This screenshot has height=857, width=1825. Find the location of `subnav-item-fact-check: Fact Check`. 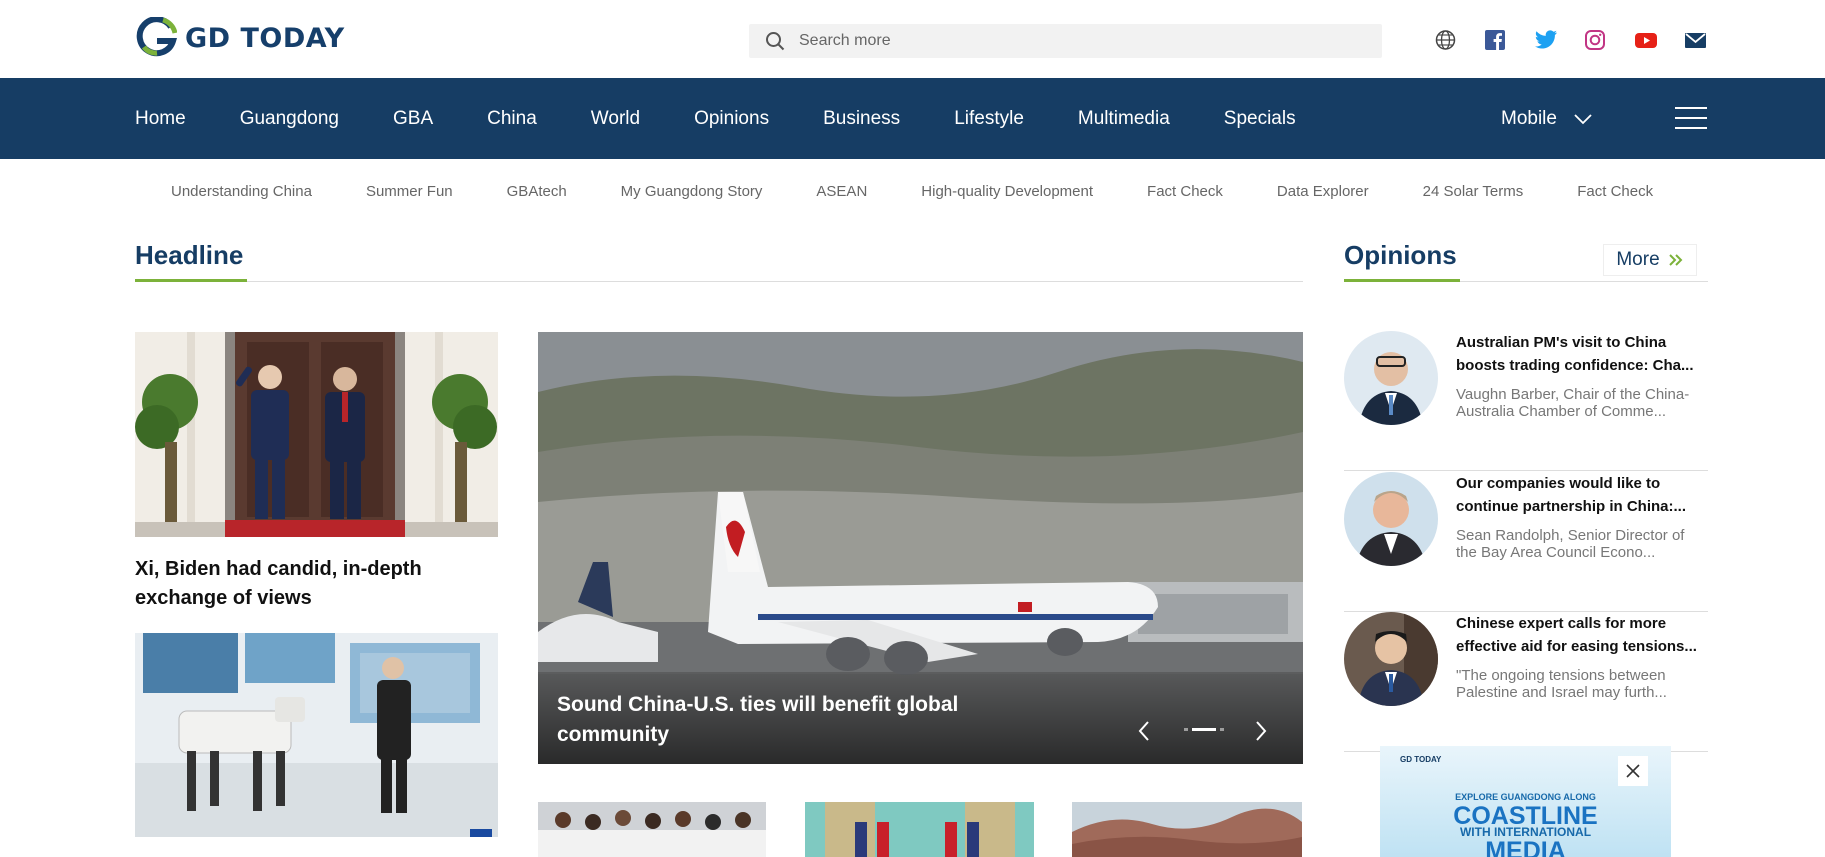

subnav-item-fact-check: Fact Check is located at coordinates (1185, 191).